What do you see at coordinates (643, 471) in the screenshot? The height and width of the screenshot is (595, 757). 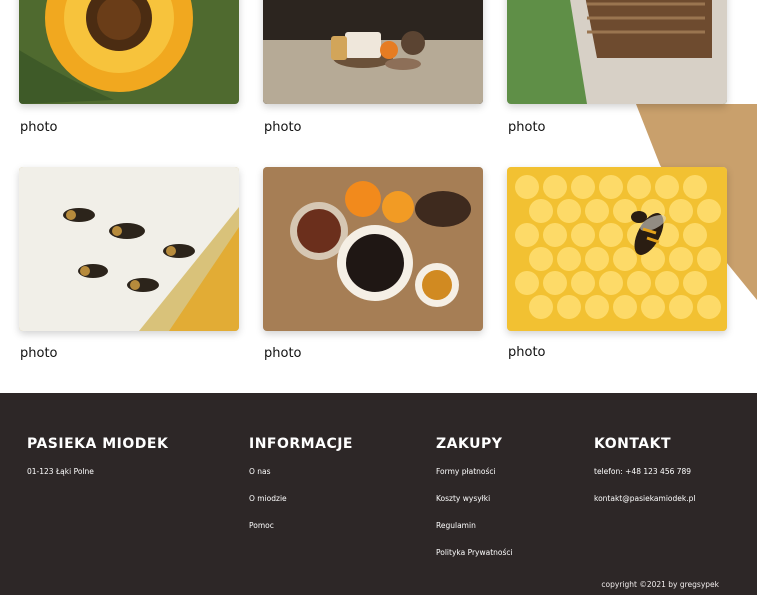 I see `footer-phone: telefon: +48 123 456 789` at bounding box center [643, 471].